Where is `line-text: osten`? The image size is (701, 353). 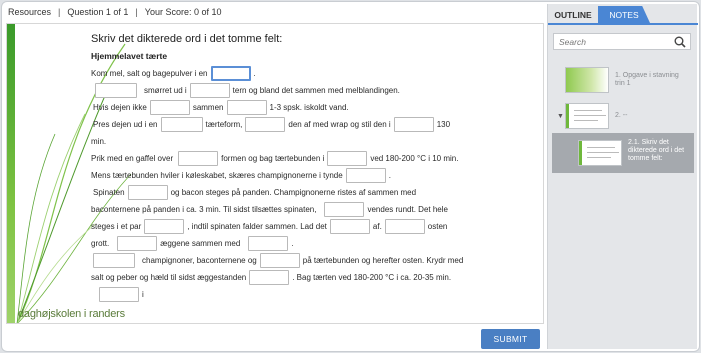
line-text: osten is located at coordinates (437, 226).